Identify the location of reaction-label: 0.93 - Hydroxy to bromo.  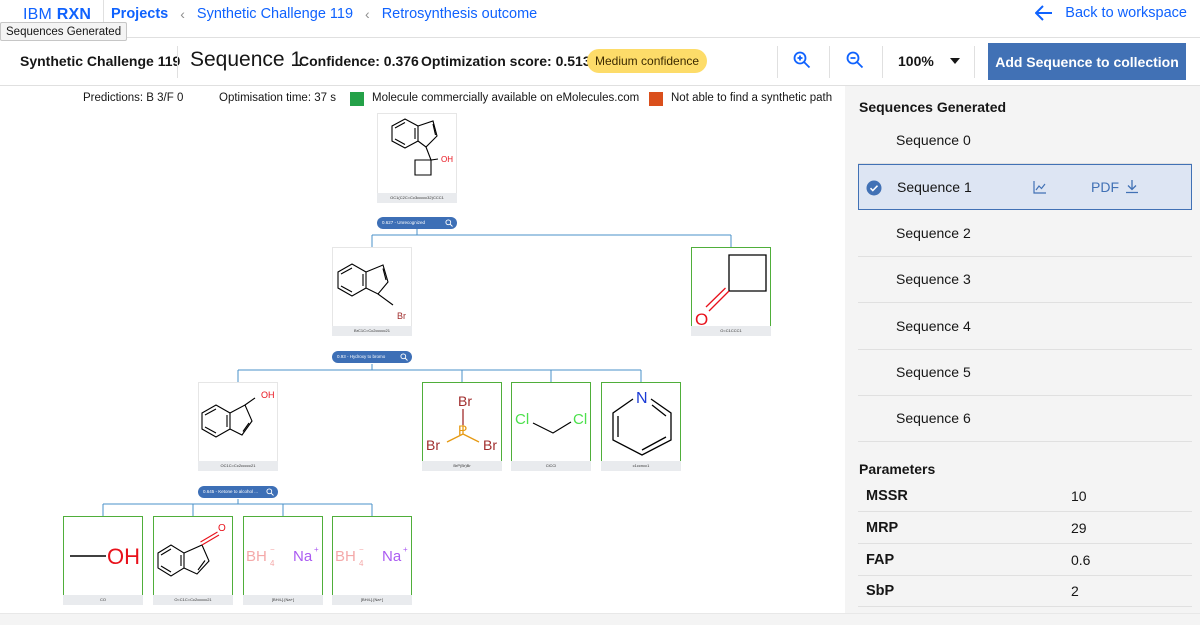
(361, 356).